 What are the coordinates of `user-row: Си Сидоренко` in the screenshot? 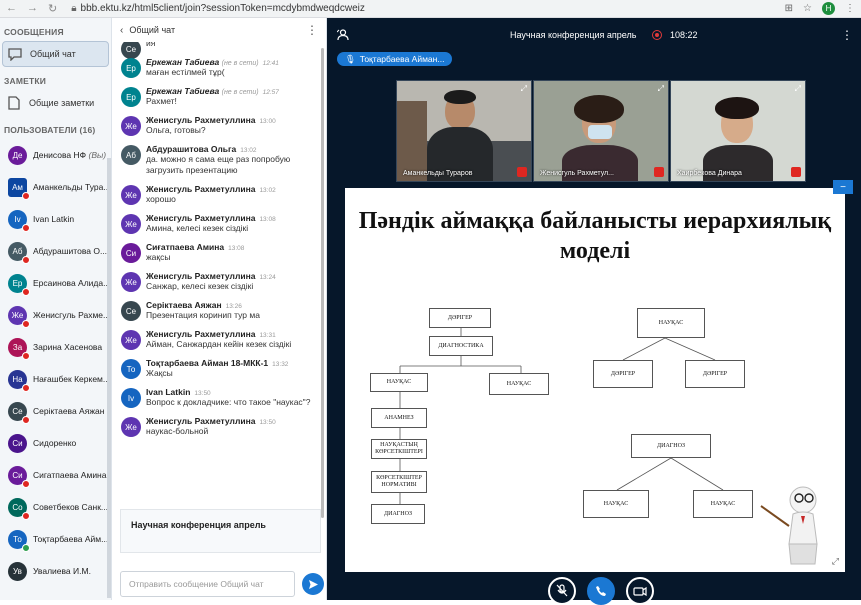 It's located at (55, 443).